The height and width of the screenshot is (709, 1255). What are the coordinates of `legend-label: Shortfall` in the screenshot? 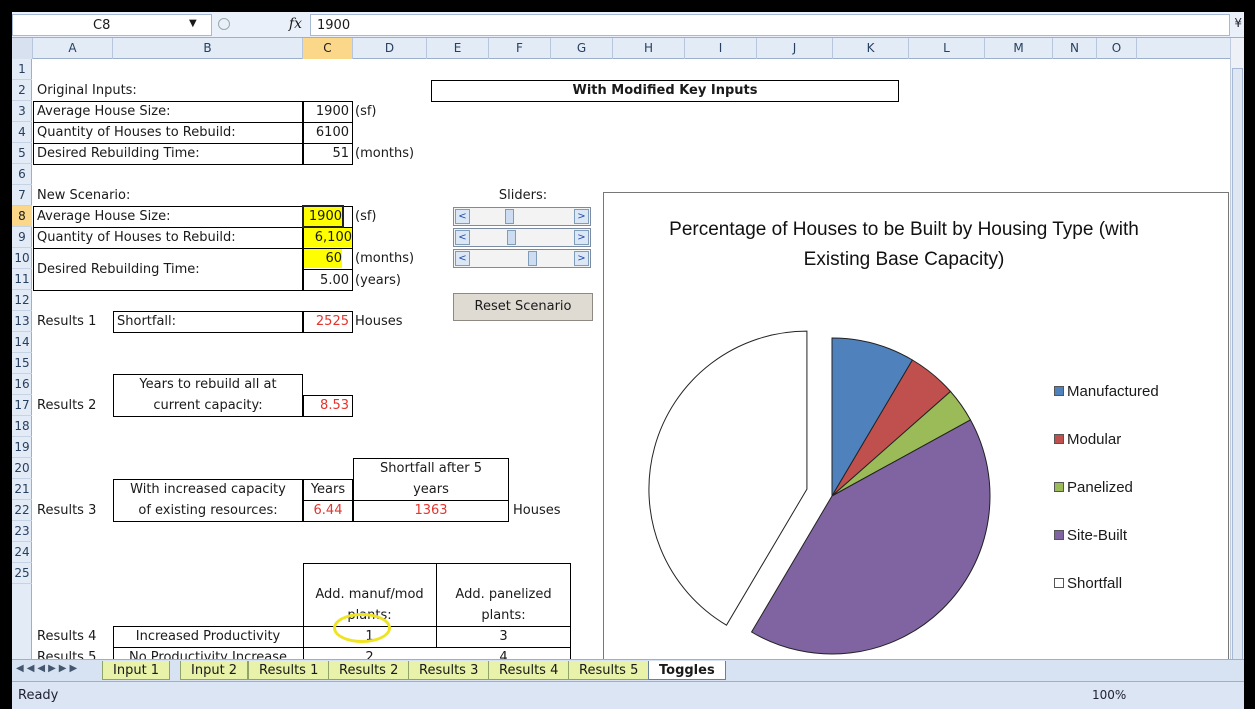 It's located at (1095, 583).